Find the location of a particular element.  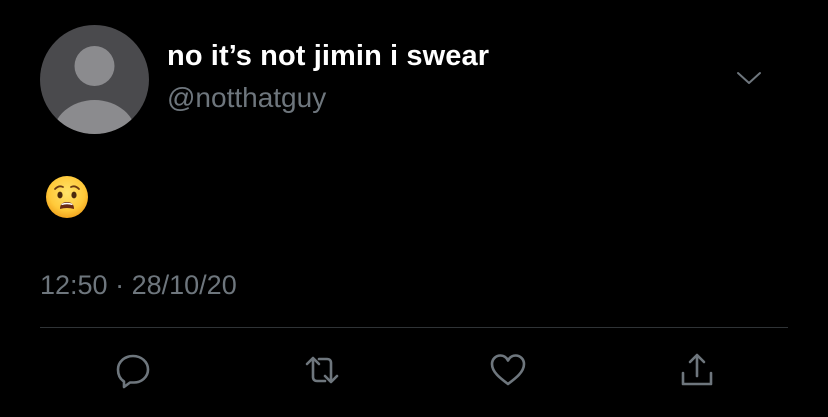

anguished-face-emoji is located at coordinates (67, 197).